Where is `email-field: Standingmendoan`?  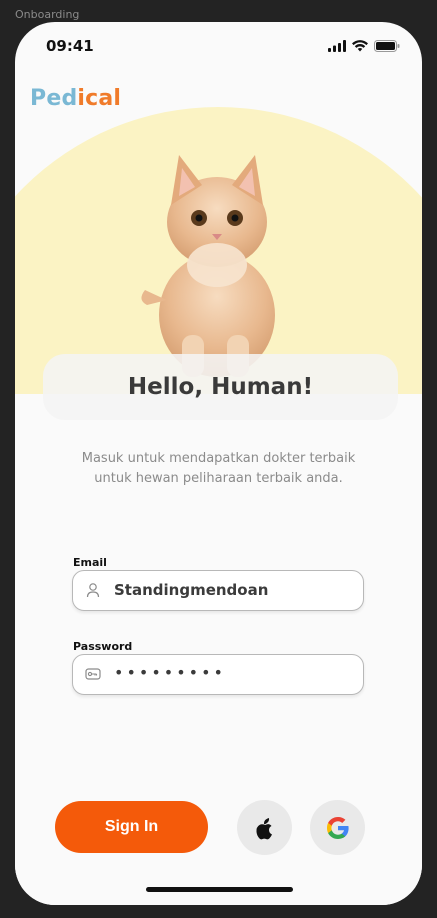
email-field: Standingmendoan is located at coordinates (218, 590).